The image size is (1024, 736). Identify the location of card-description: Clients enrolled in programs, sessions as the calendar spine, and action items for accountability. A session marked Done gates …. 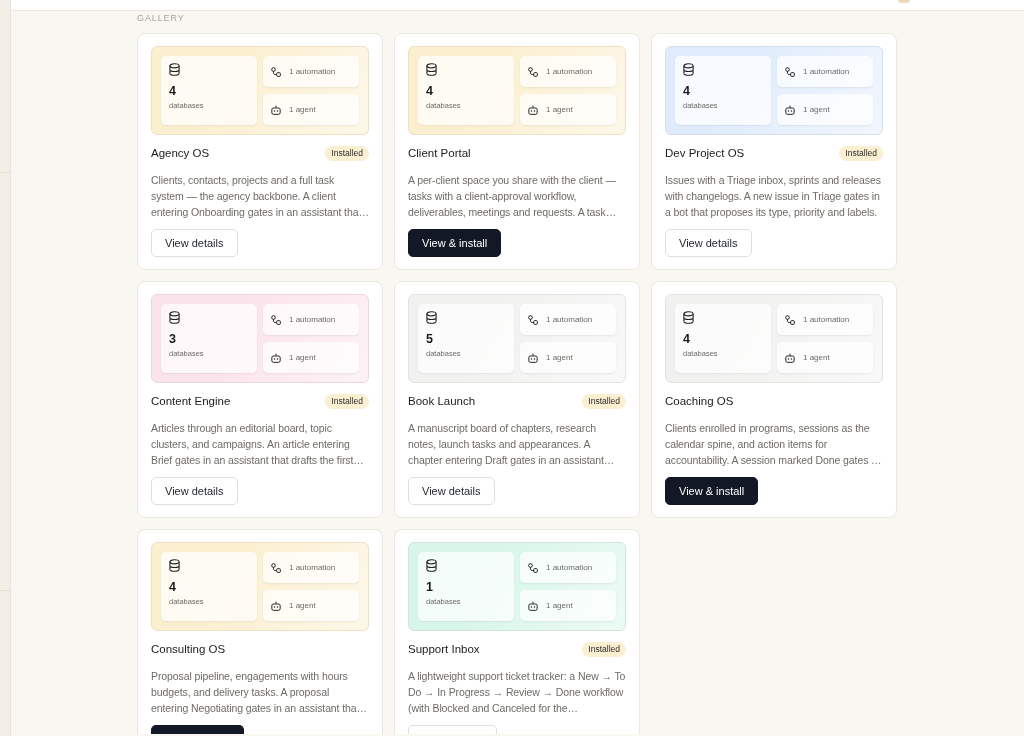
(774, 444).